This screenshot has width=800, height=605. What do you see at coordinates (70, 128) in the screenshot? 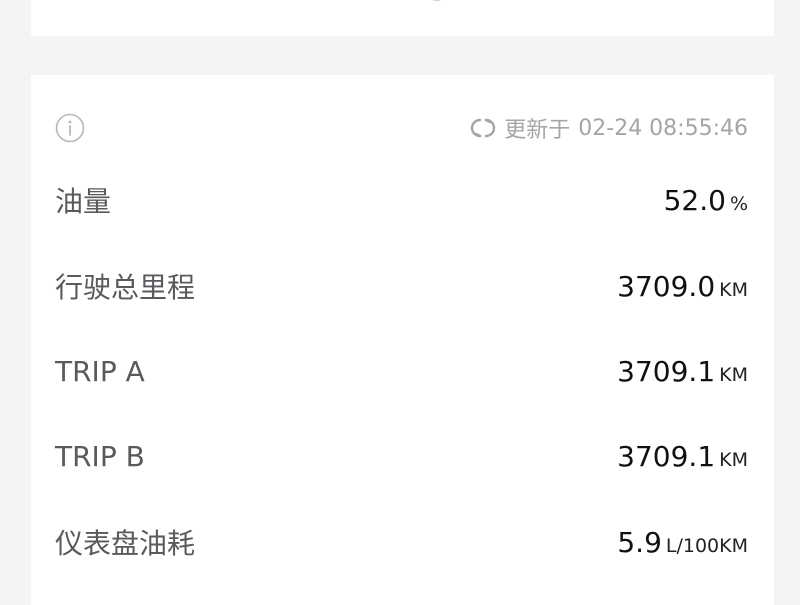
I see `info-icon` at bounding box center [70, 128].